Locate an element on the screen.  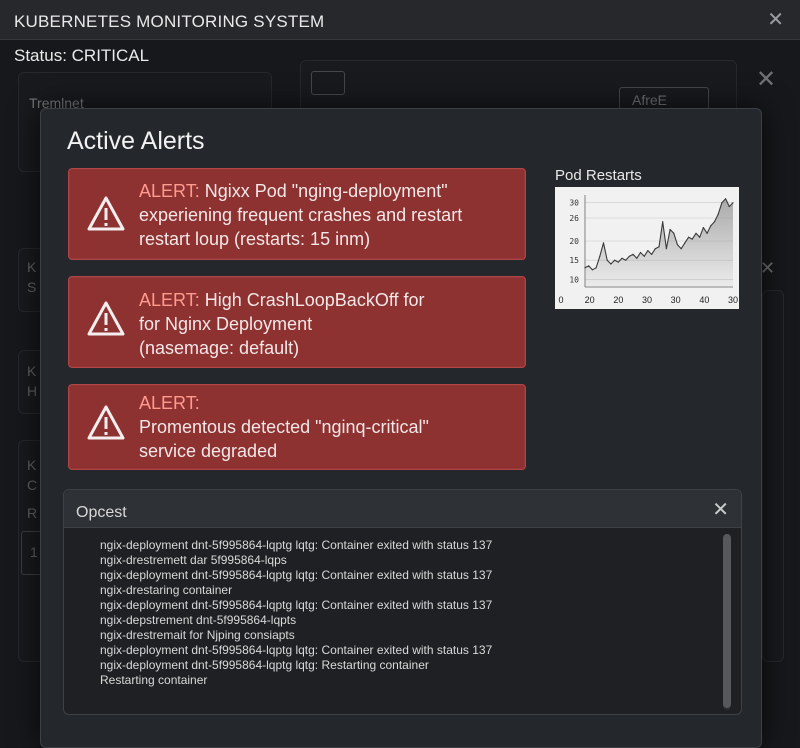
bg-panel-d-text-a: K is located at coordinates (32, 371).